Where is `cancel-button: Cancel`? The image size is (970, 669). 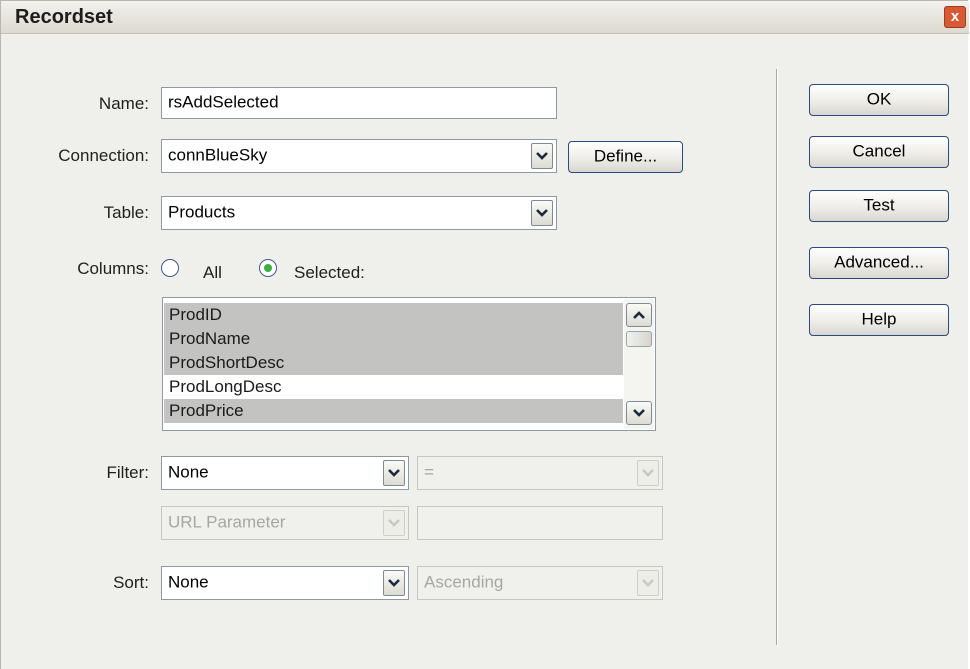
cancel-button: Cancel is located at coordinates (879, 152).